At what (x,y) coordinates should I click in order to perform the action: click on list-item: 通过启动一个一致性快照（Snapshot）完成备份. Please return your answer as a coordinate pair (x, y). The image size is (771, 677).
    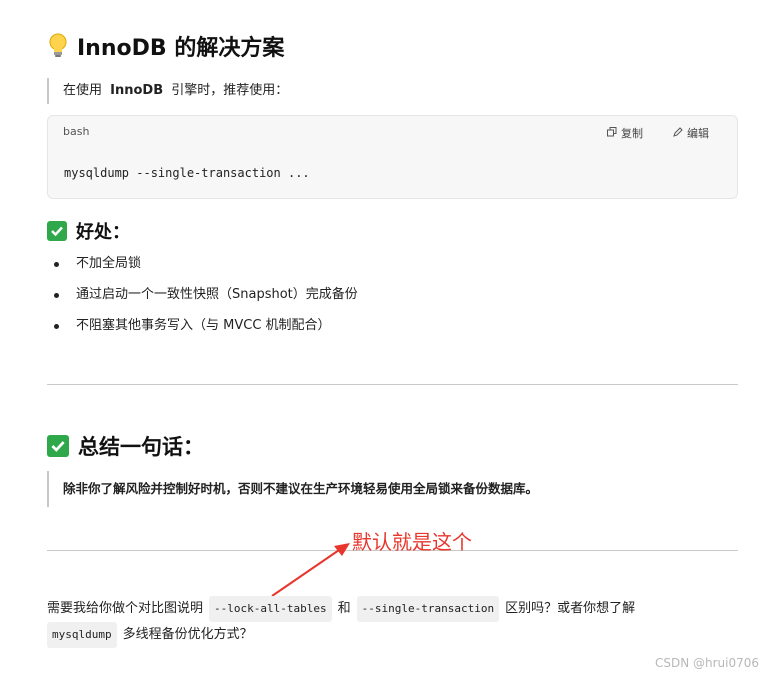
    Looking at the image, I should click on (202, 298).